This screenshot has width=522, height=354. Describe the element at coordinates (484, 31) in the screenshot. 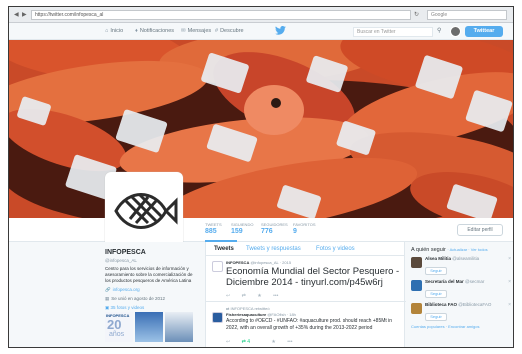

I see `tweet-button: Twittear` at that location.